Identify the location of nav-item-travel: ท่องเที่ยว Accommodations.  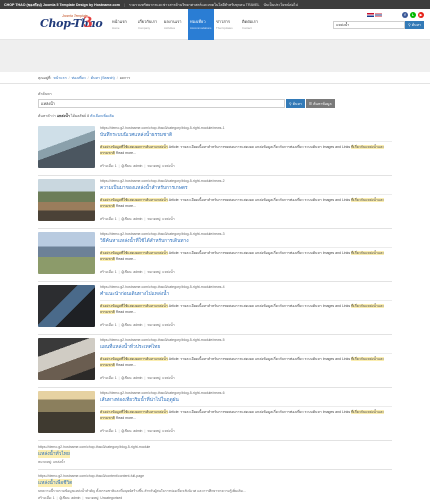
(201, 24).